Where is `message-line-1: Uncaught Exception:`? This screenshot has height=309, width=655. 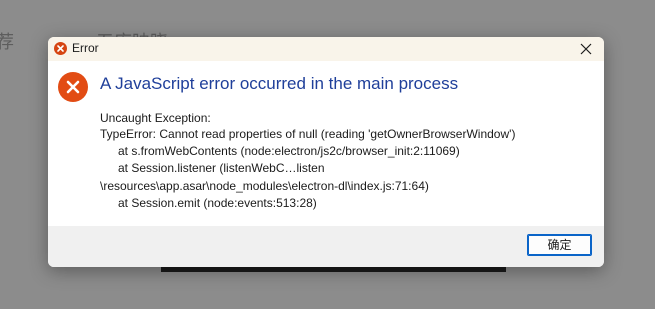 message-line-1: Uncaught Exception: is located at coordinates (155, 118).